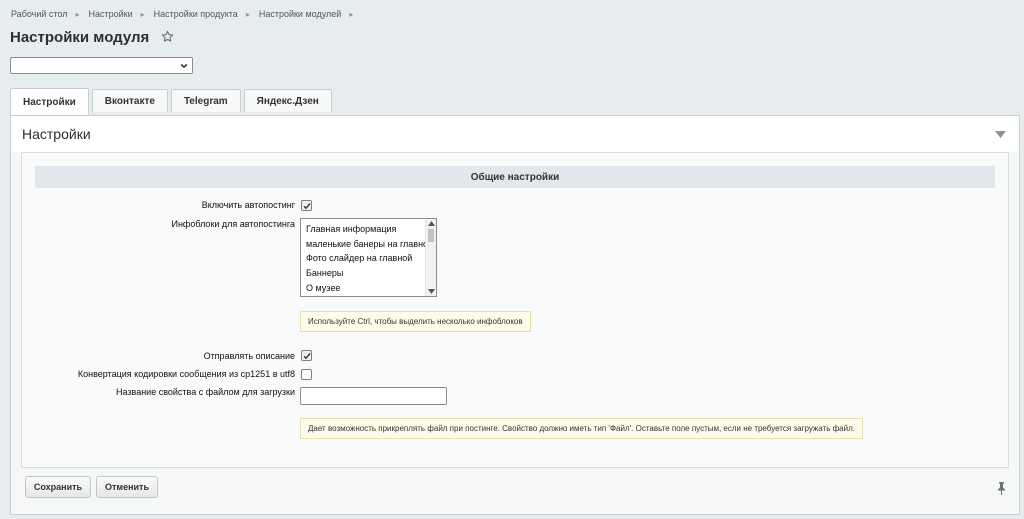  What do you see at coordinates (515, 177) in the screenshot?
I see `section-header: Общие настройки` at bounding box center [515, 177].